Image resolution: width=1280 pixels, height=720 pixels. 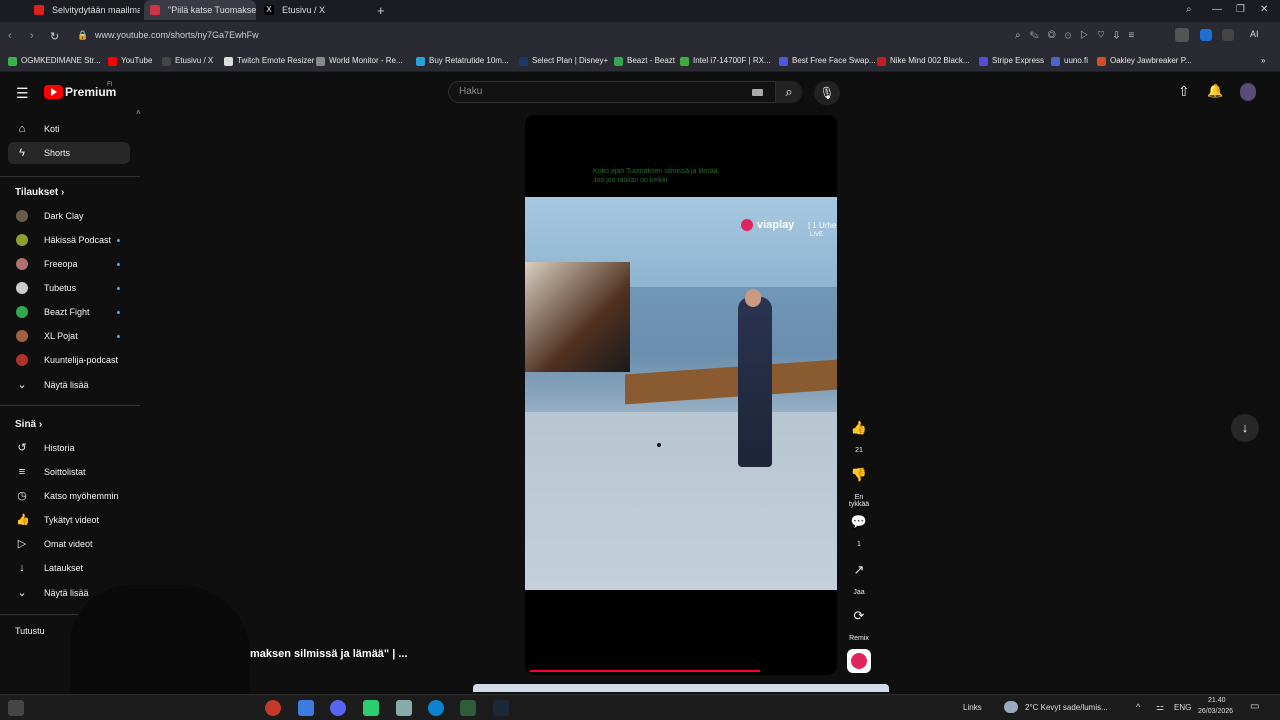 I want to click on reload-icon: ↻, so click(x=54, y=36).